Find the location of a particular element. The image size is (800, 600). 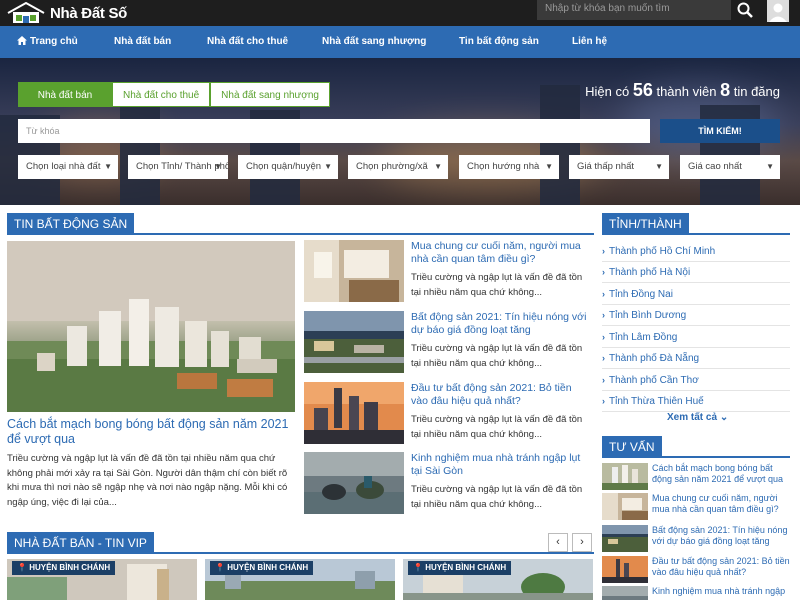

select-label: Chọn hướng nhà is located at coordinates (503, 166).